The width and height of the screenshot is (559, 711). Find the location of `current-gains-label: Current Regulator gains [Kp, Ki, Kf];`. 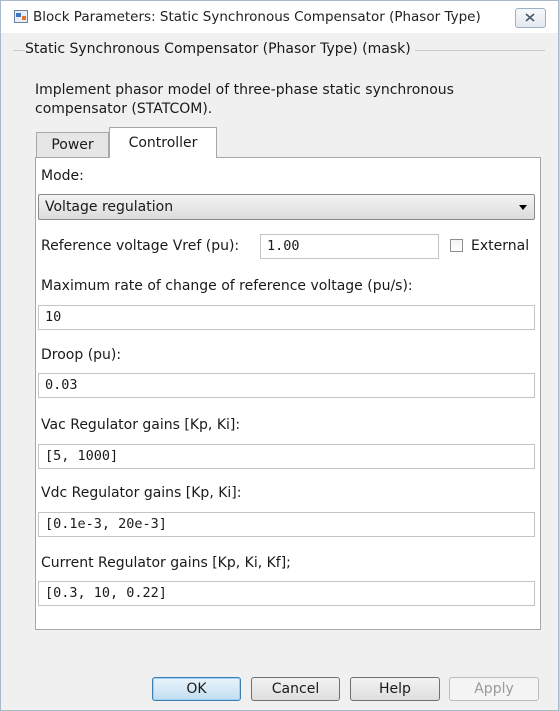

current-gains-label: Current Regulator gains [Kp, Ki, Kf]; is located at coordinates (166, 563).